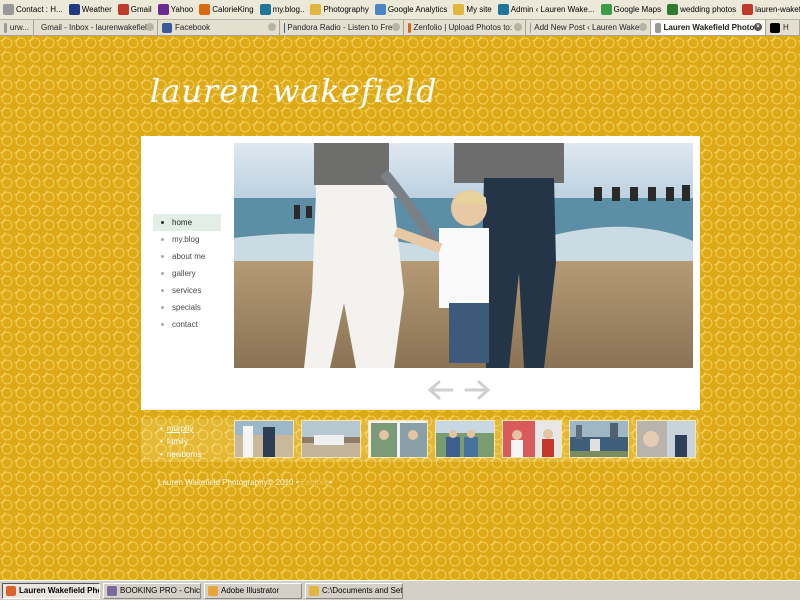  I want to click on bookmark-item: Google Maps, so click(631, 9).